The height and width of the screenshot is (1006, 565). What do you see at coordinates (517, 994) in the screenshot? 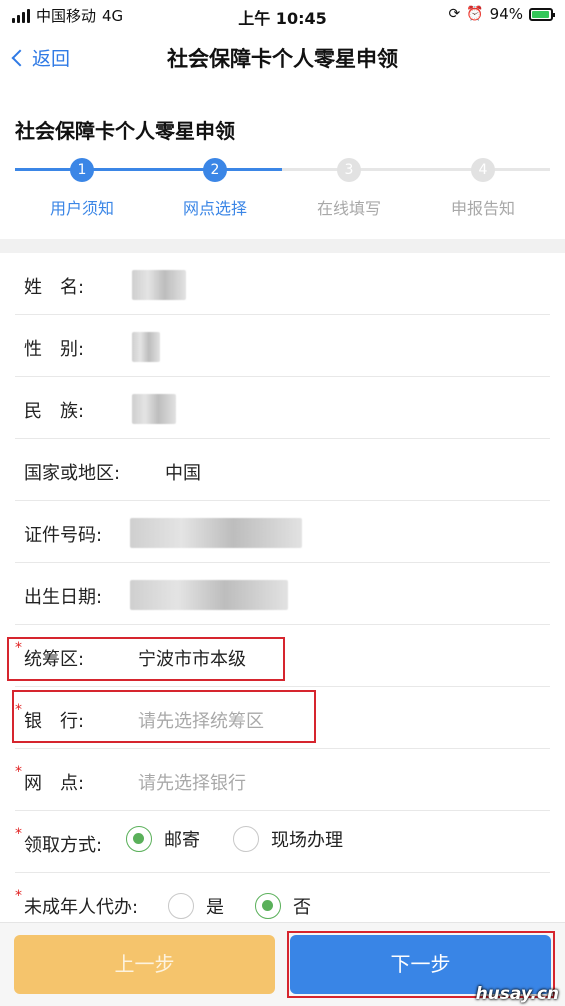
I see `watermark: husay.cn` at bounding box center [517, 994].